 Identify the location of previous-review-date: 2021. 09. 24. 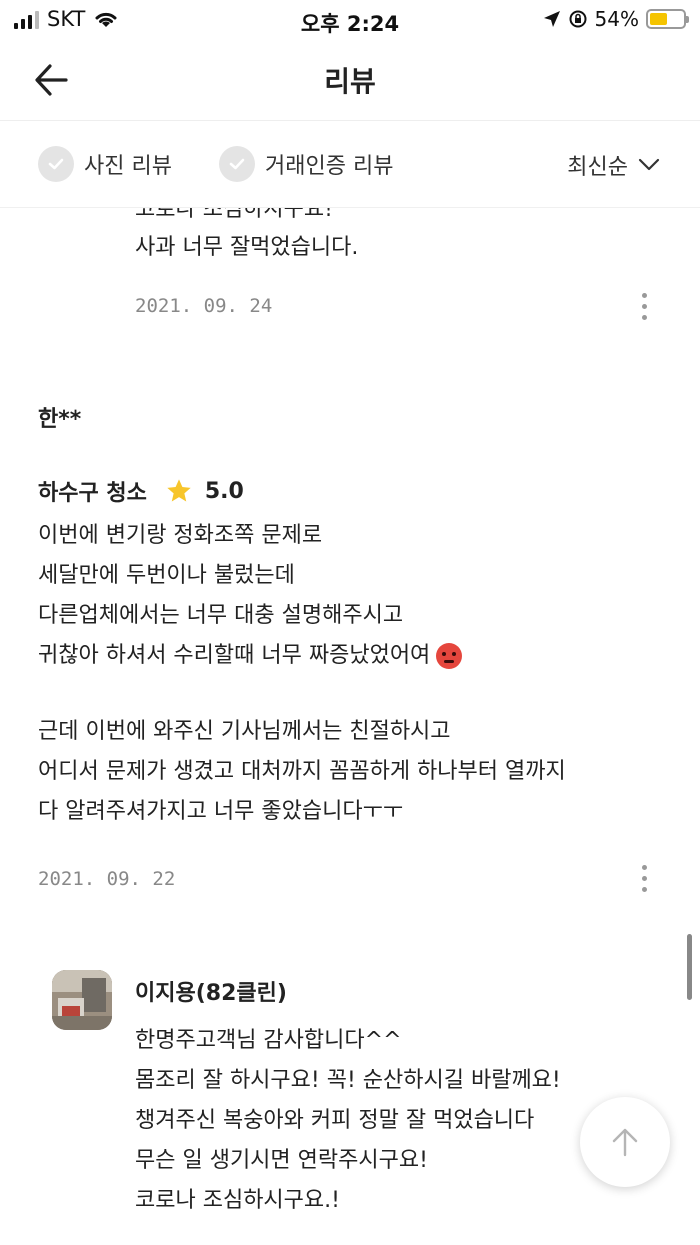
(204, 306).